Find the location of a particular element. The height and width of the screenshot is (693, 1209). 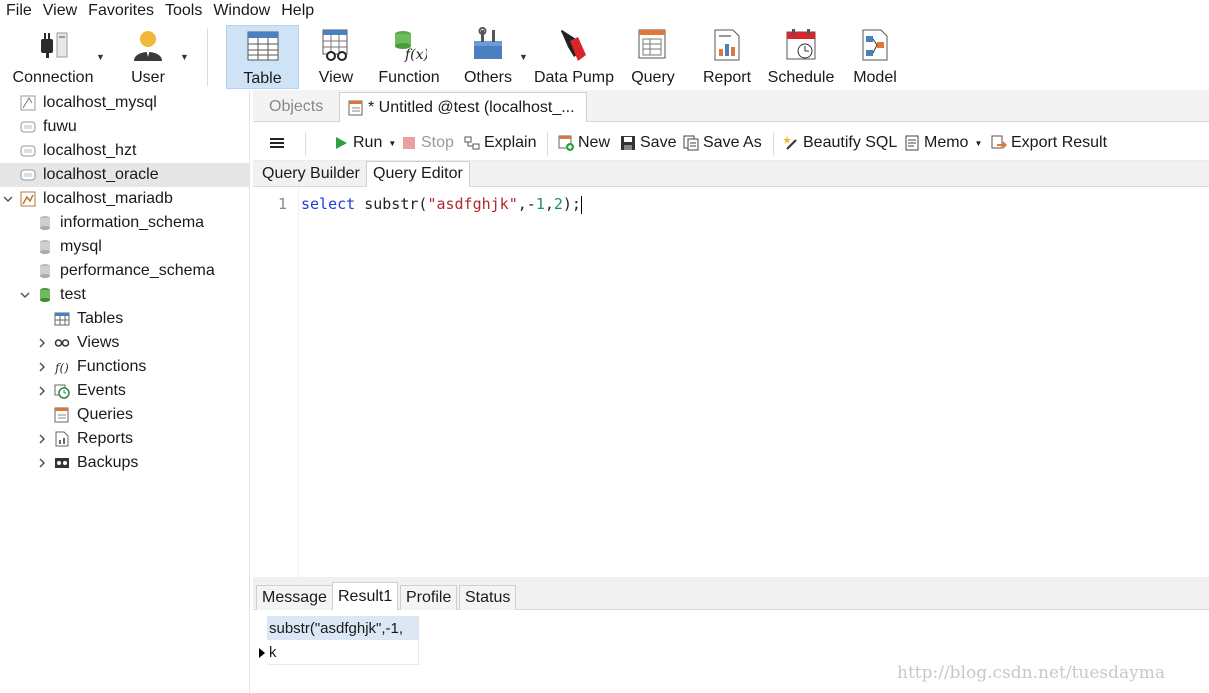

memo-button: Memo ▼ is located at coordinates (943, 143).